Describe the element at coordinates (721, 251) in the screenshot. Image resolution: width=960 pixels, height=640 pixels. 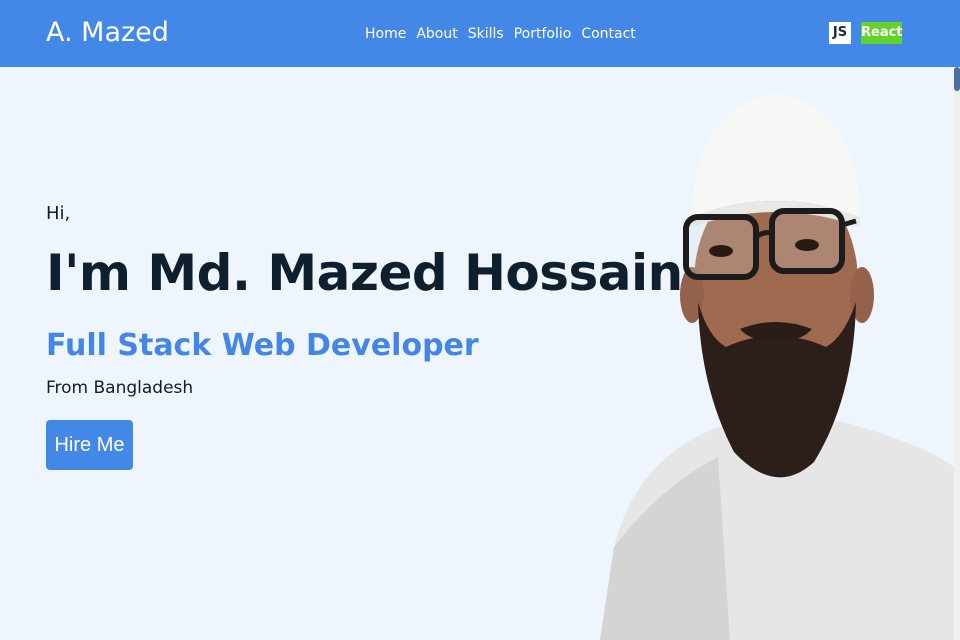
I see `portrait-eye-left` at that location.